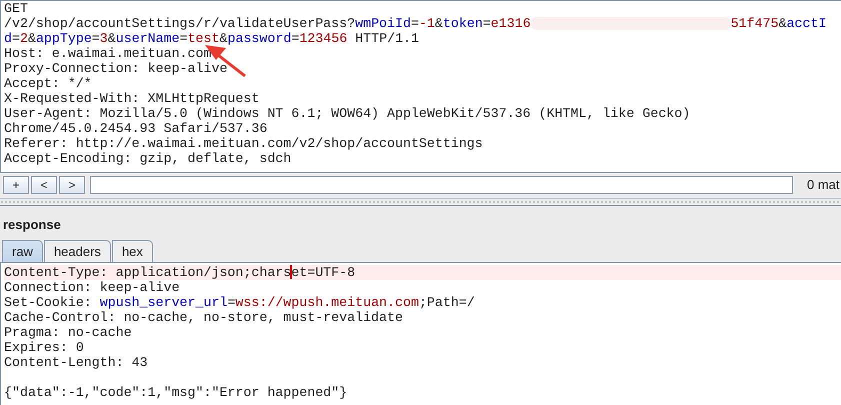 This screenshot has width=841, height=405. I want to click on response-line: Set-Cookie: wpush_server_url=wss://wpush.meituan.com;Path=/, so click(240, 302).